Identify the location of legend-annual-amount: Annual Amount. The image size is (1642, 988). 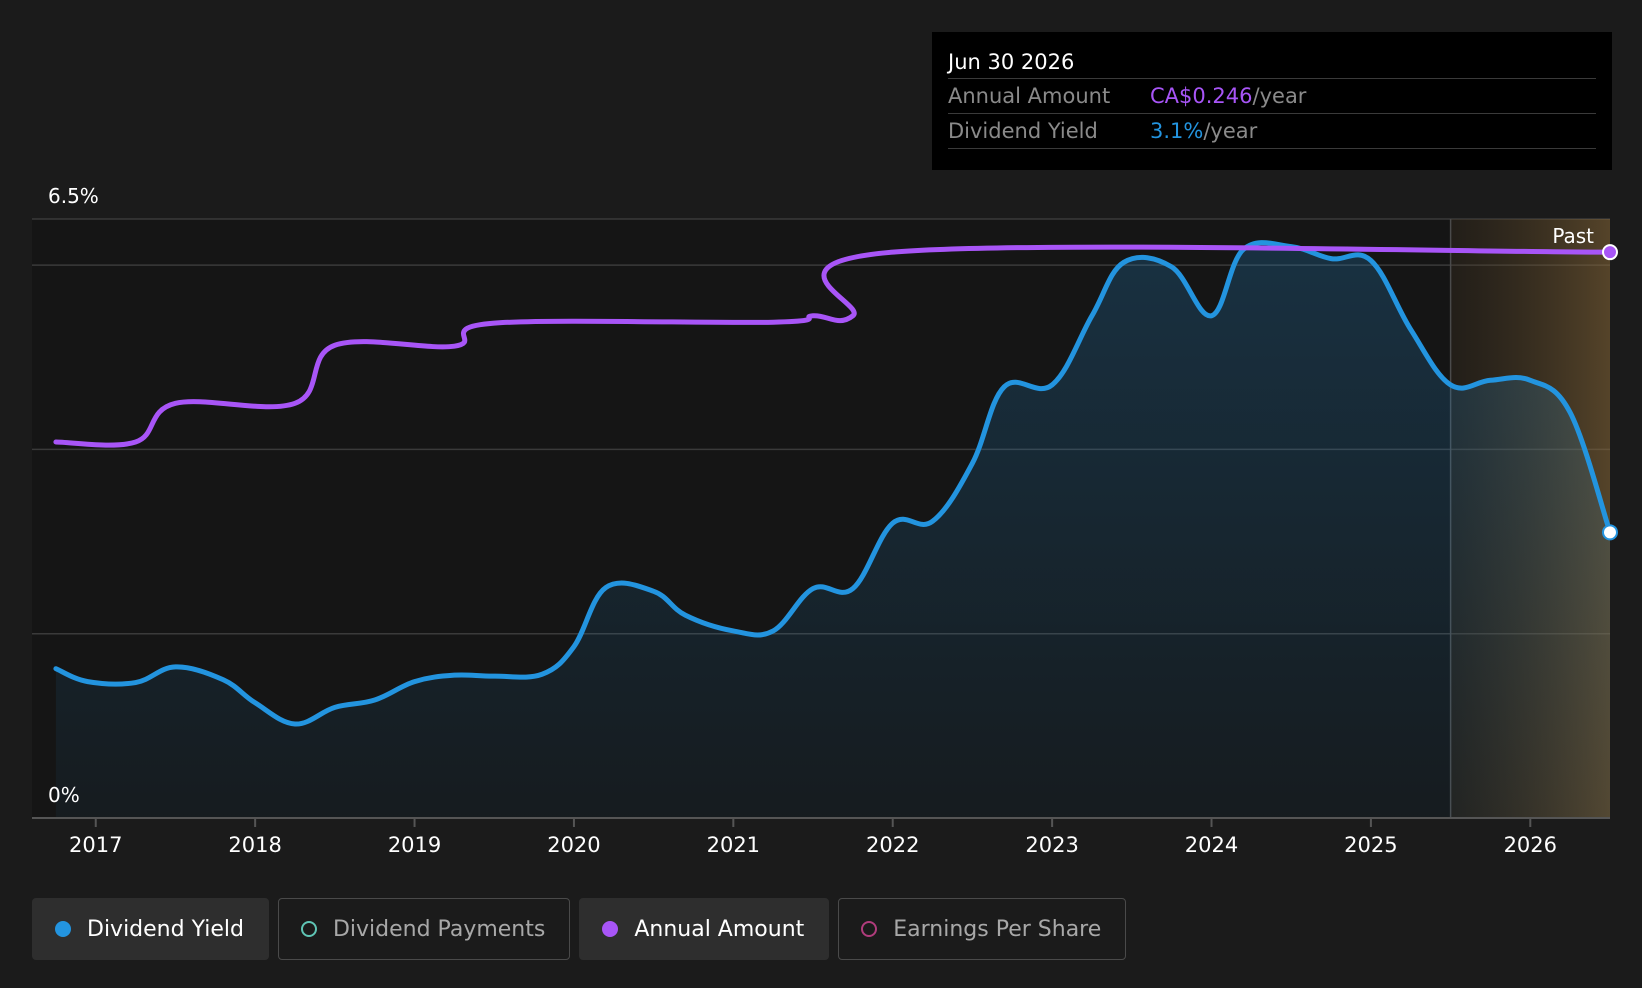
(704, 929).